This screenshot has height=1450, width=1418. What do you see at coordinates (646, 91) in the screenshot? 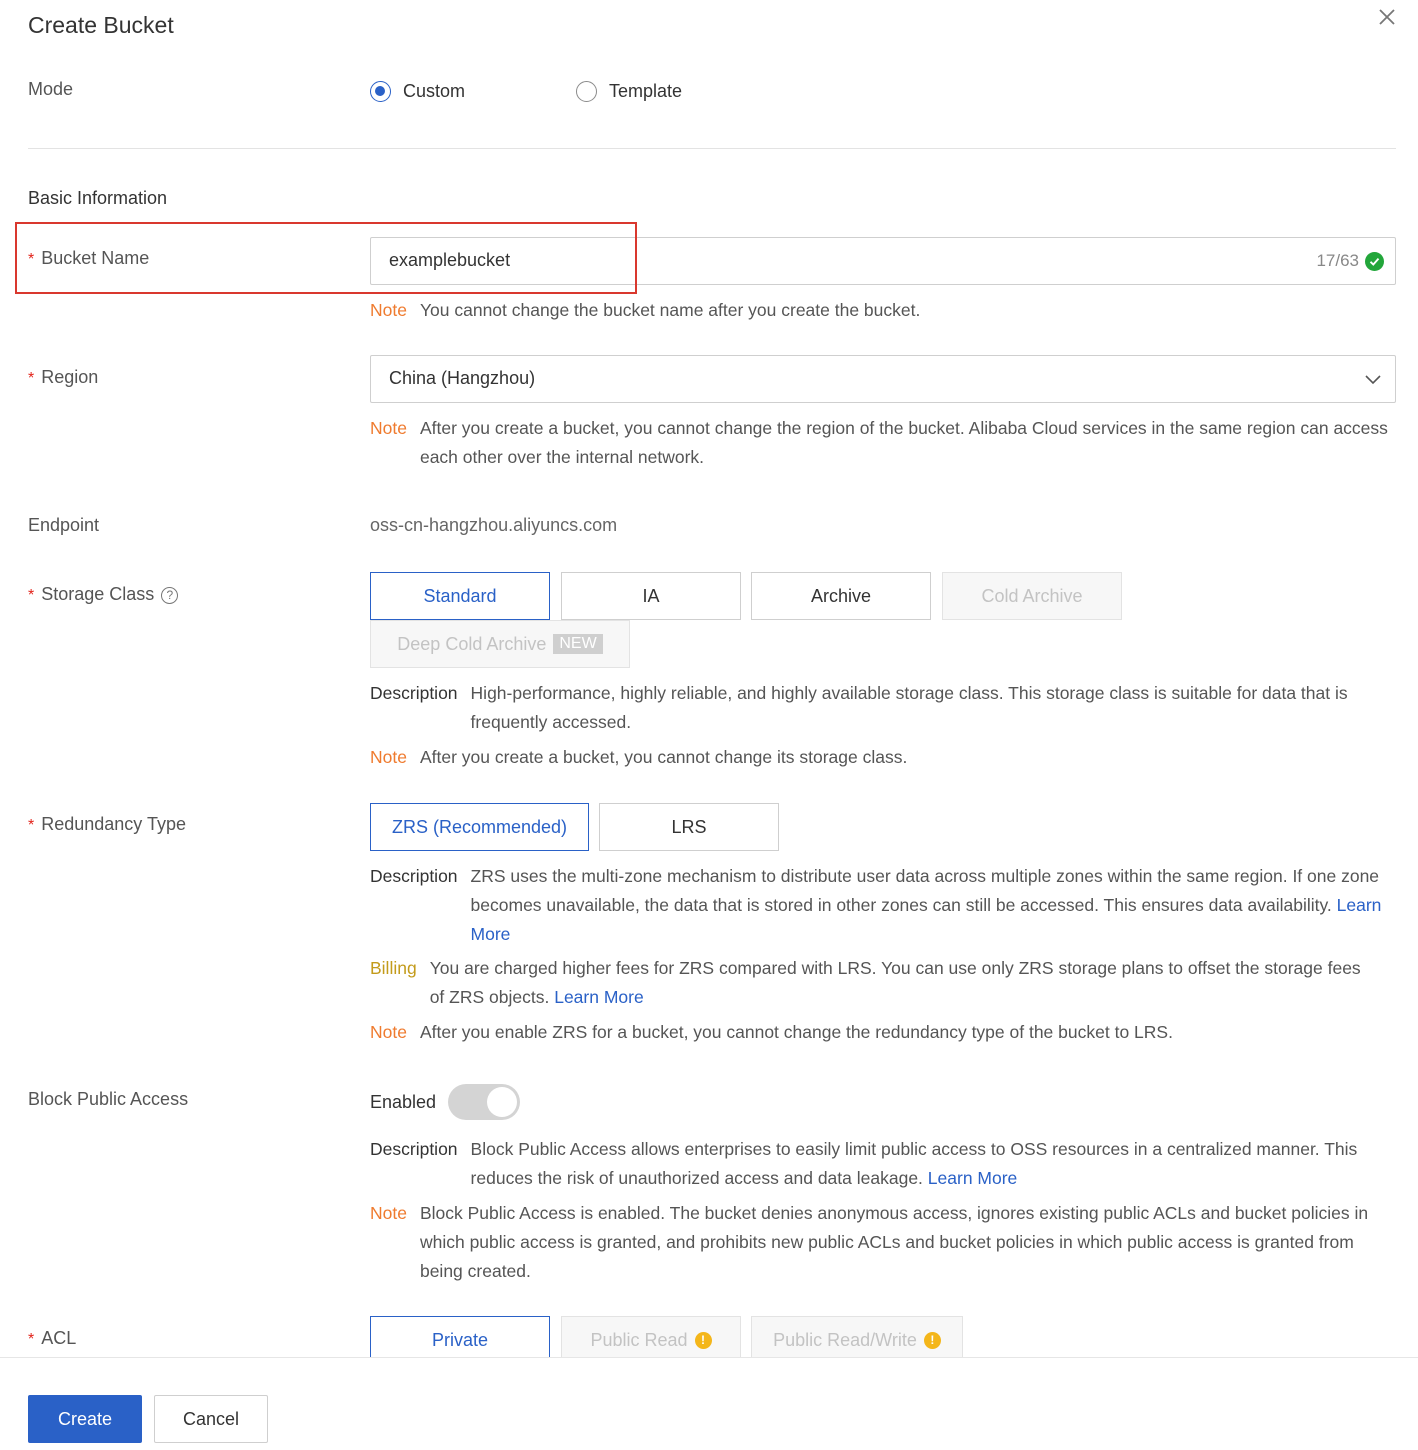
I see `radio-label: Template` at bounding box center [646, 91].